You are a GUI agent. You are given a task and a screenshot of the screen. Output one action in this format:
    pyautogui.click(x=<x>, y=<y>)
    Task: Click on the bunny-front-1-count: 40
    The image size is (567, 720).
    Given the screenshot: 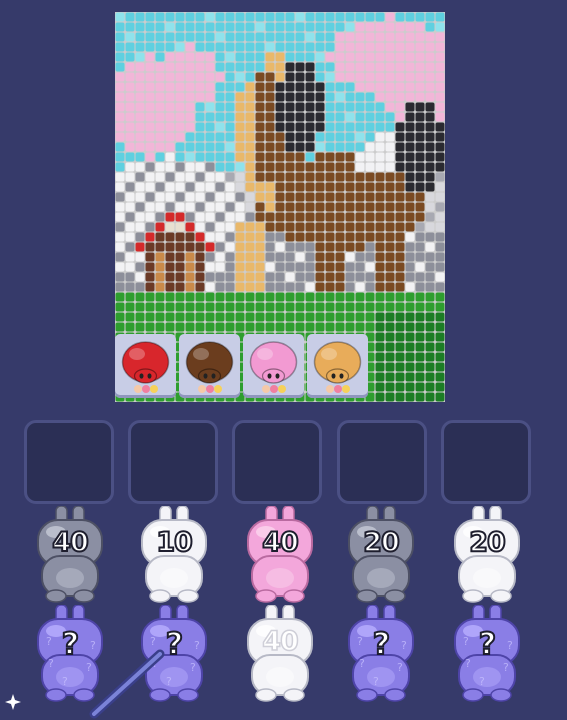 What is the action you would take?
    pyautogui.click(x=70, y=542)
    